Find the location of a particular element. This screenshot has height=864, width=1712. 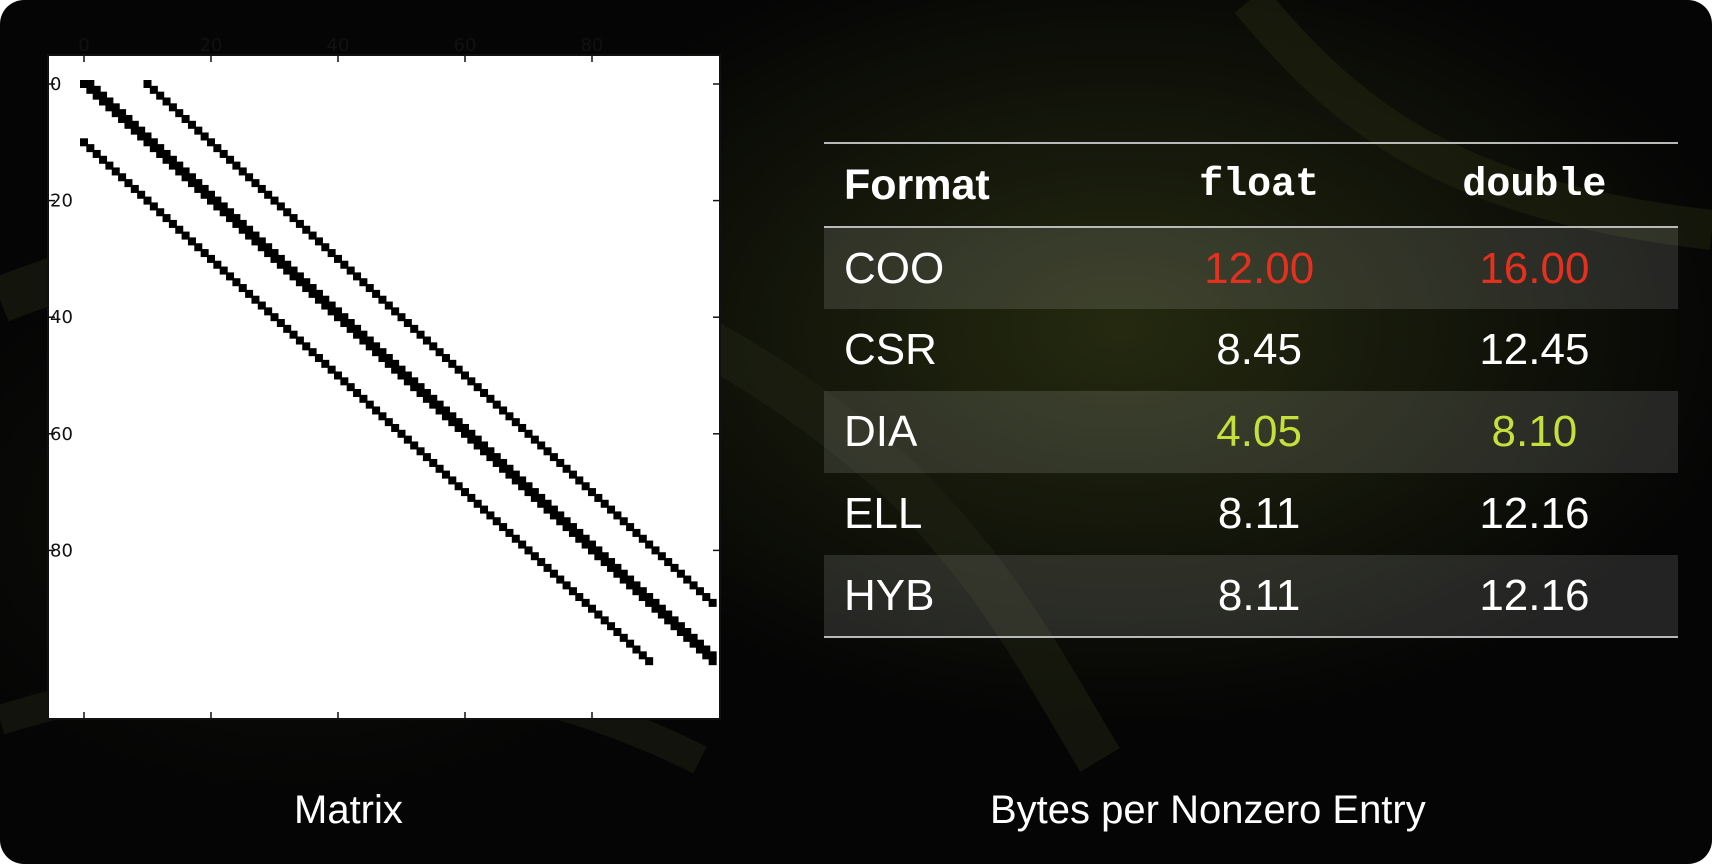

x-tick-label: 0 is located at coordinates (83, 45).